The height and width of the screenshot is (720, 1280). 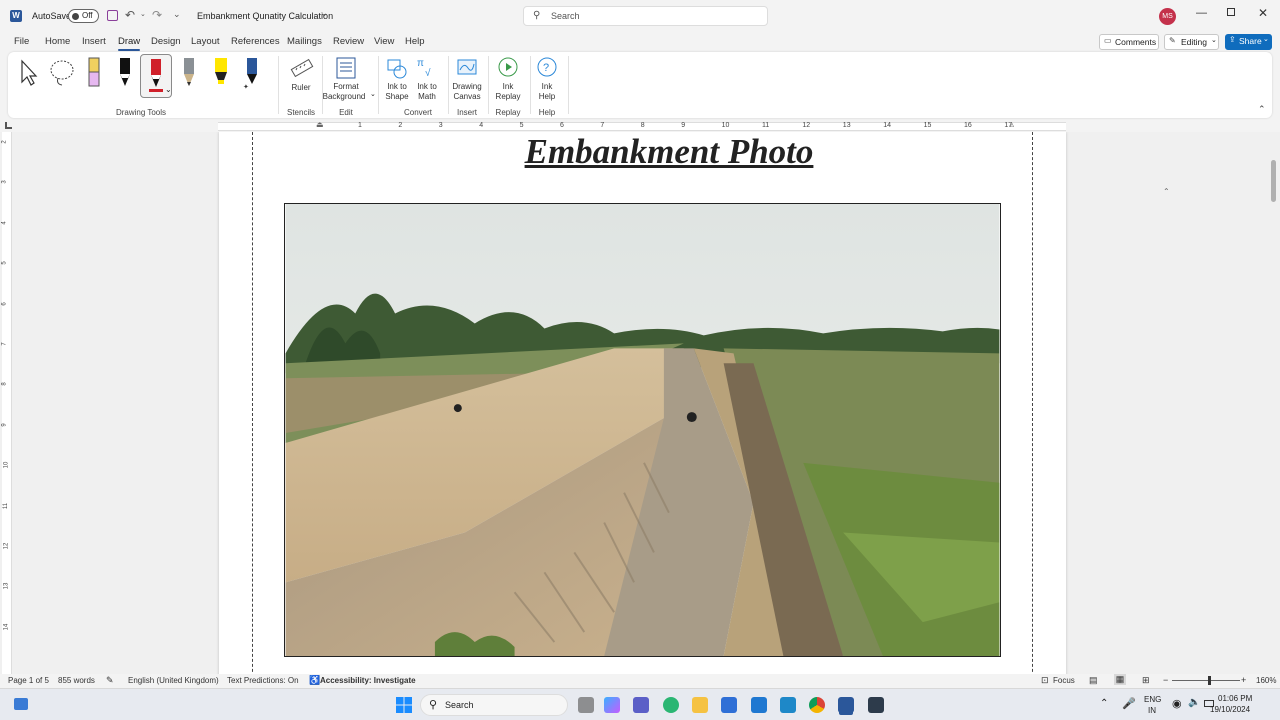 I want to click on widgets-icon, so click(x=21, y=704).